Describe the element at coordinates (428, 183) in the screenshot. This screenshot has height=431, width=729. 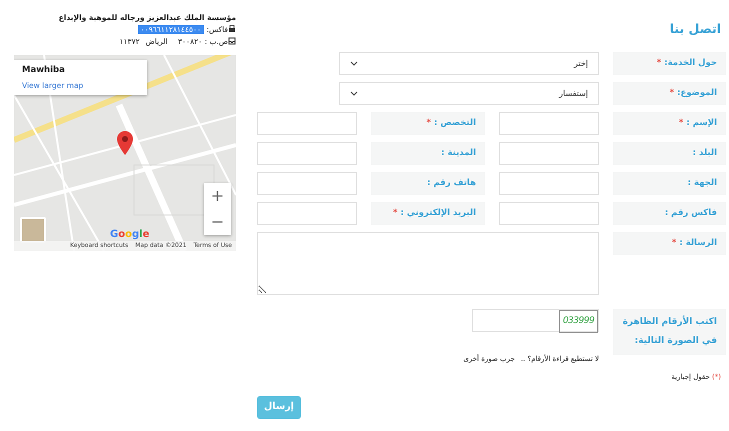
I see `field-label: هاتف رقم :` at that location.